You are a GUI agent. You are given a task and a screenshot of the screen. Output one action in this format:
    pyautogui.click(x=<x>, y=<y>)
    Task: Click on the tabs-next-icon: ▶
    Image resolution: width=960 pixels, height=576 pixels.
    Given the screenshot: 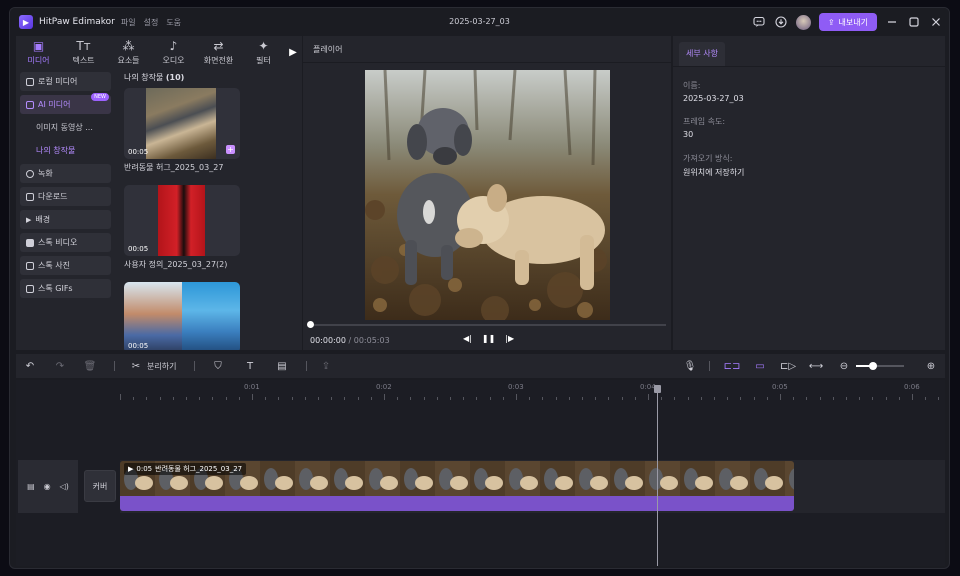 What is the action you would take?
    pyautogui.click(x=293, y=52)
    